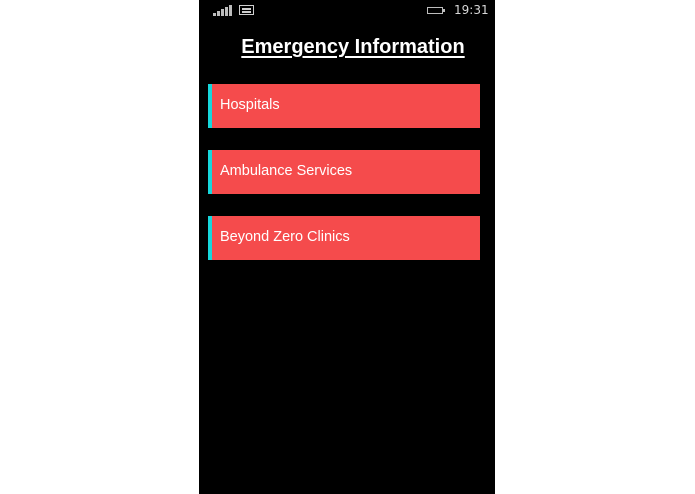 Image resolution: width=695 pixels, height=494 pixels. Describe the element at coordinates (347, 11) in the screenshot. I see `status-bar: 19:31` at that location.